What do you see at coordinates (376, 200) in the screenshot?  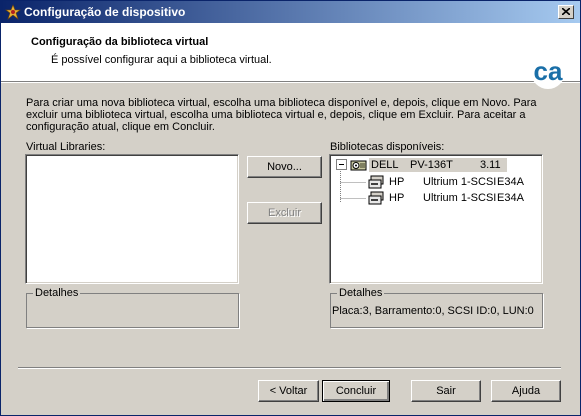 I see `tape-drive-icon` at bounding box center [376, 200].